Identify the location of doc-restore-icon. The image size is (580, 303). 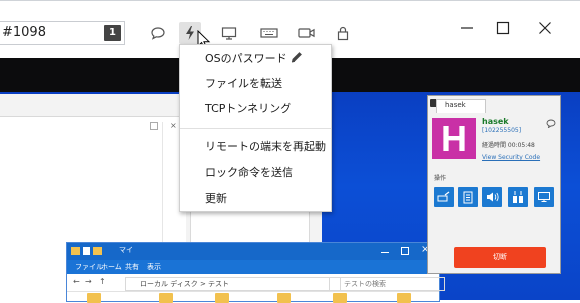
(154, 126).